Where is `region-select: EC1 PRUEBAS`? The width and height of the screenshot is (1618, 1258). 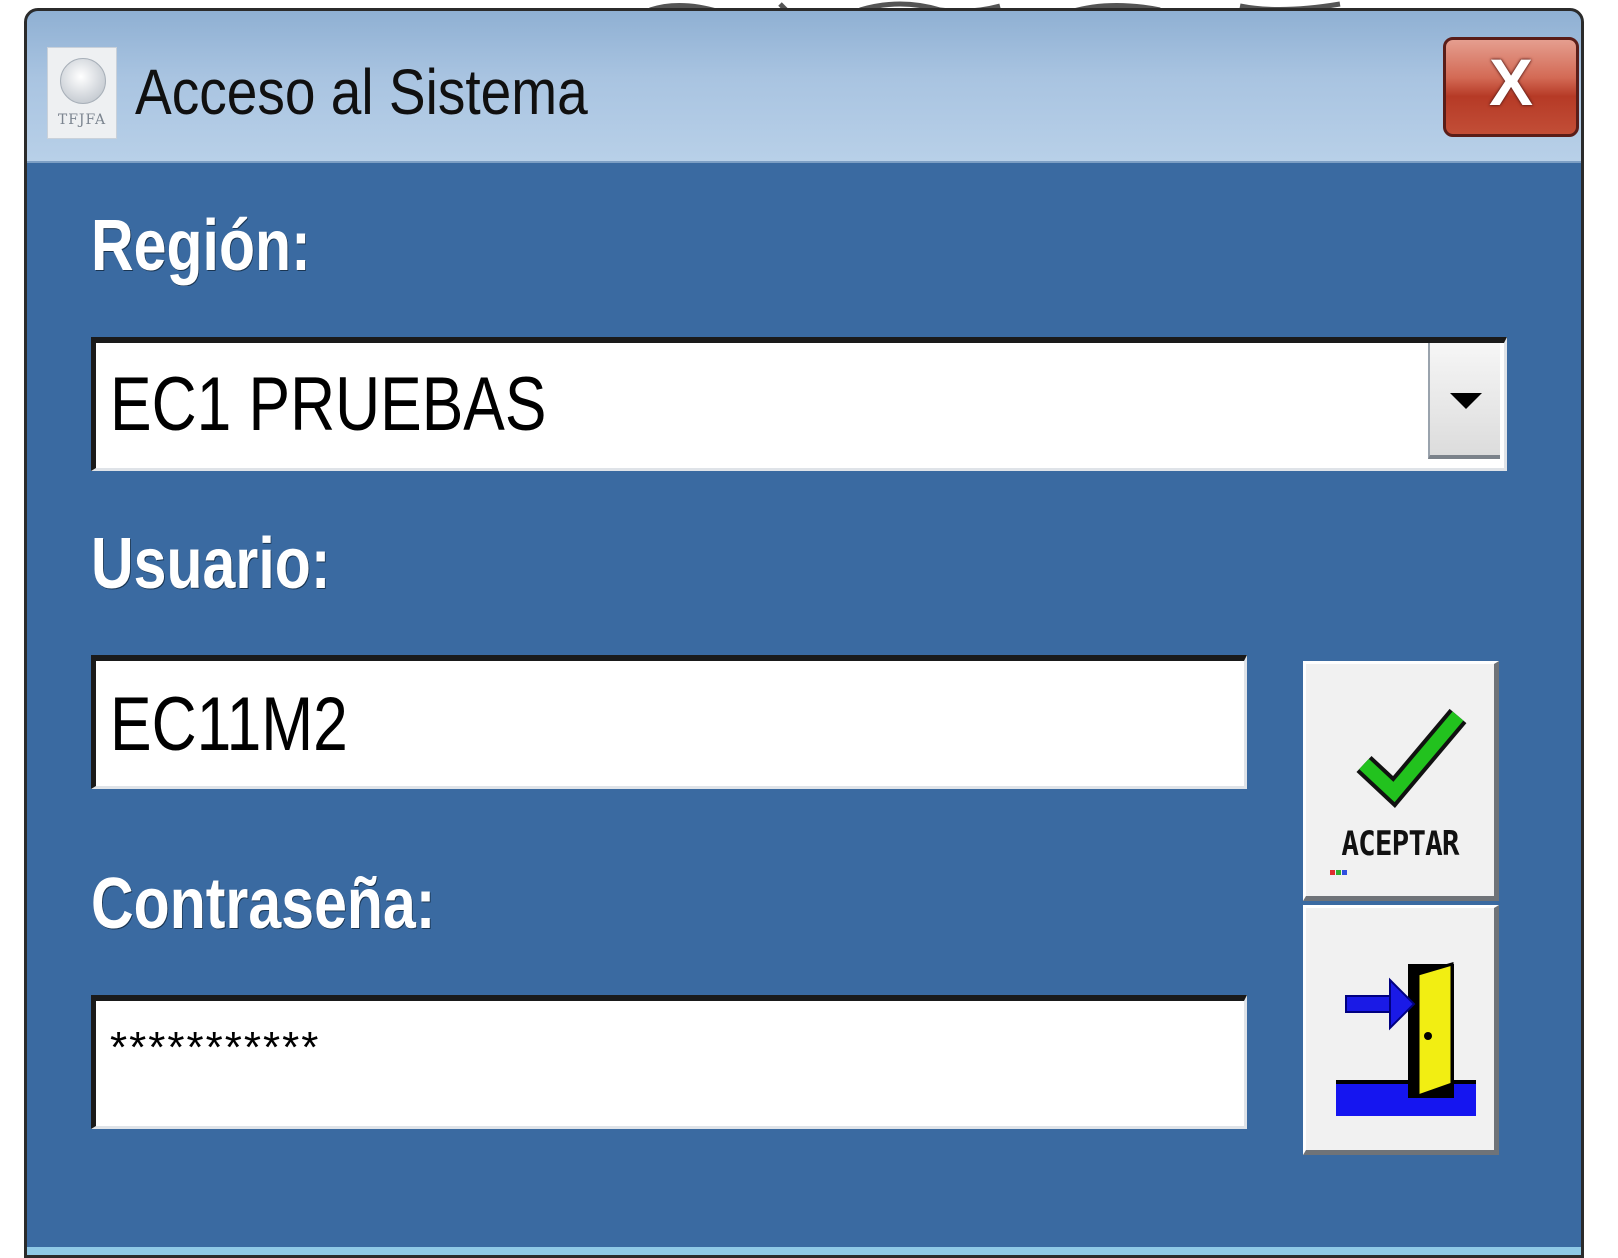 region-select: EC1 PRUEBAS is located at coordinates (799, 404).